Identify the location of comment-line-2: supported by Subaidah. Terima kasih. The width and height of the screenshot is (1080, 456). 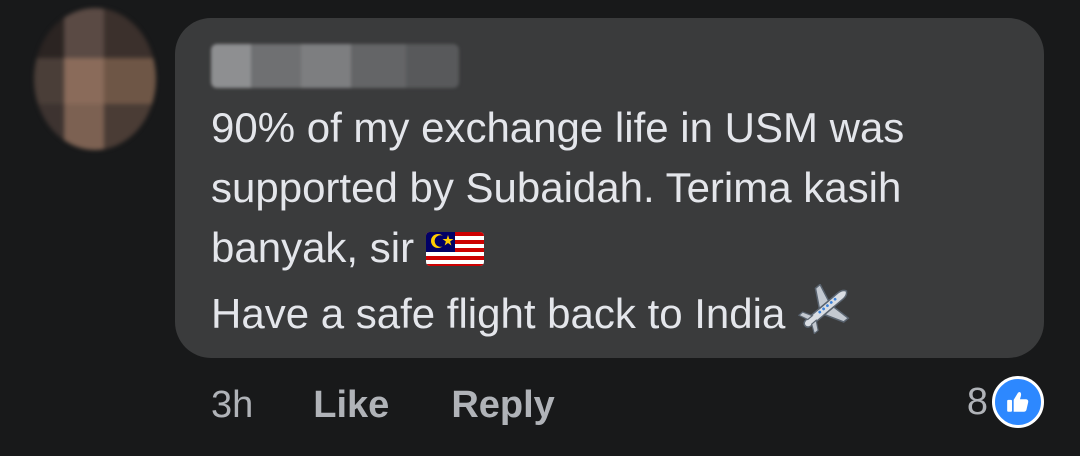
(556, 187).